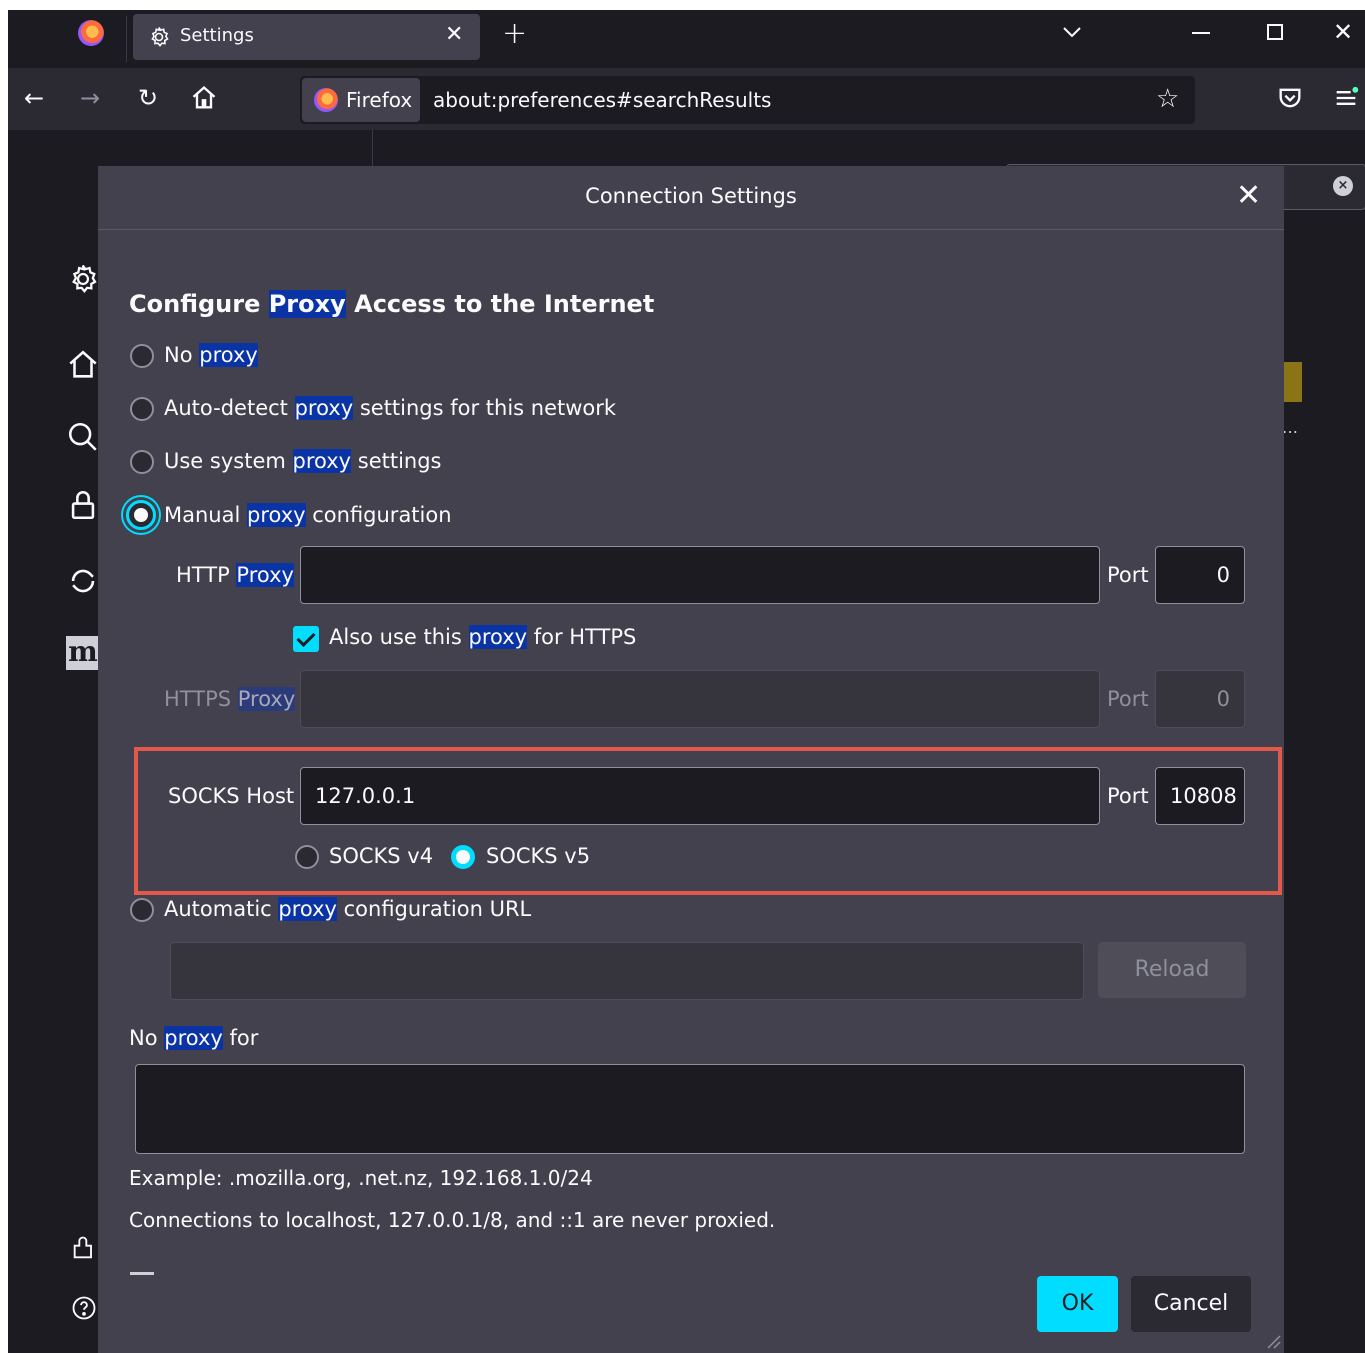  I want to click on maximize-icon, so click(1275, 32).